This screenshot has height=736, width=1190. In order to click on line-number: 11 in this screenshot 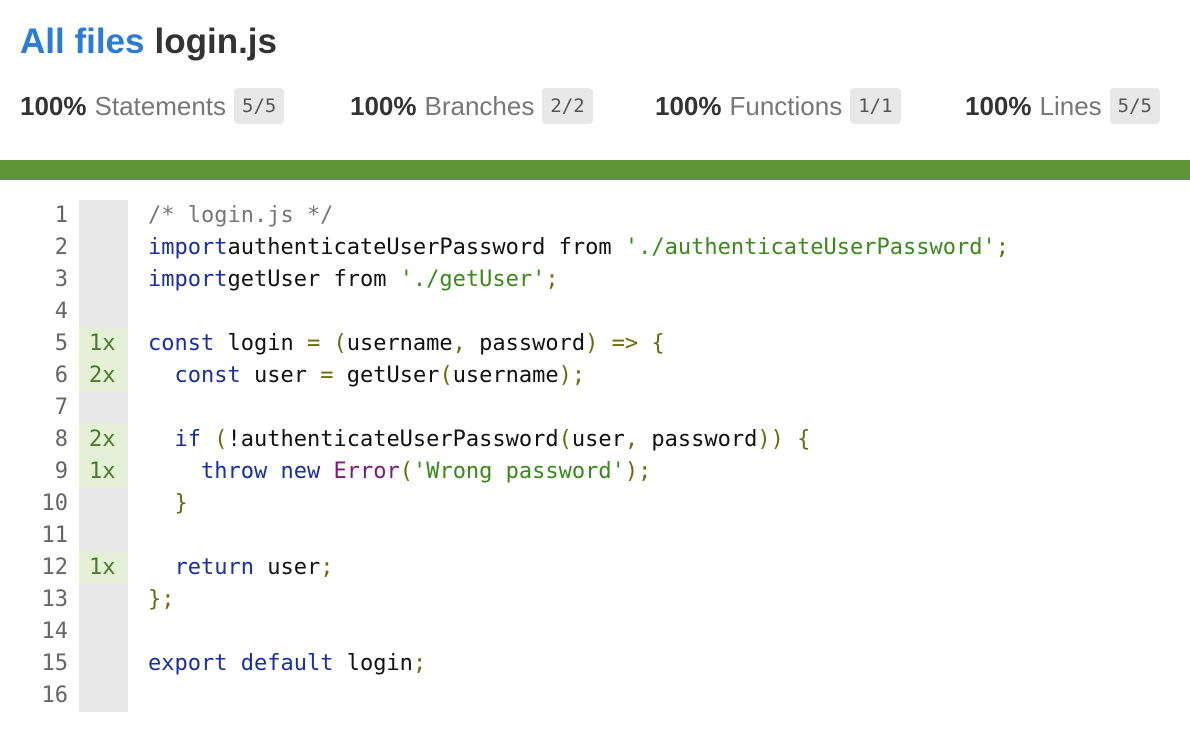, I will do `click(34, 536)`.